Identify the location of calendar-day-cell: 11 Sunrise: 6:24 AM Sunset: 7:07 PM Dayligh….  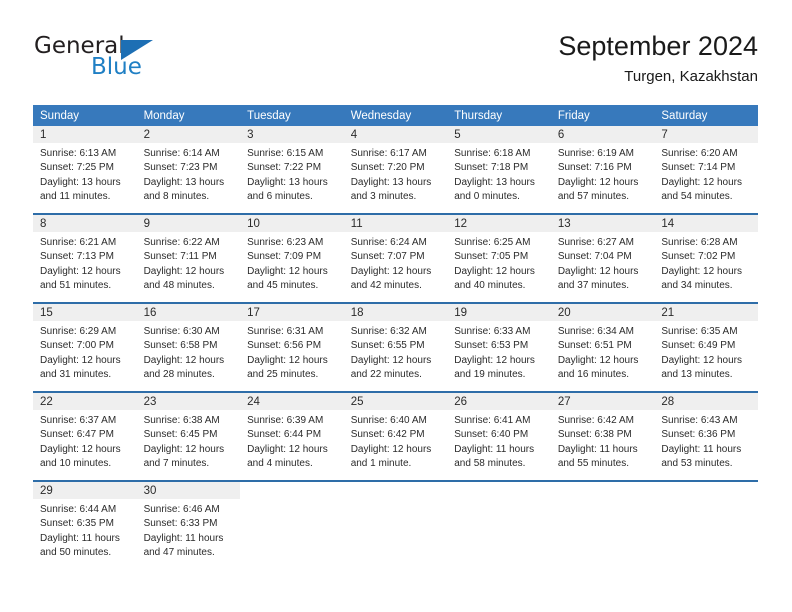
(395, 258).